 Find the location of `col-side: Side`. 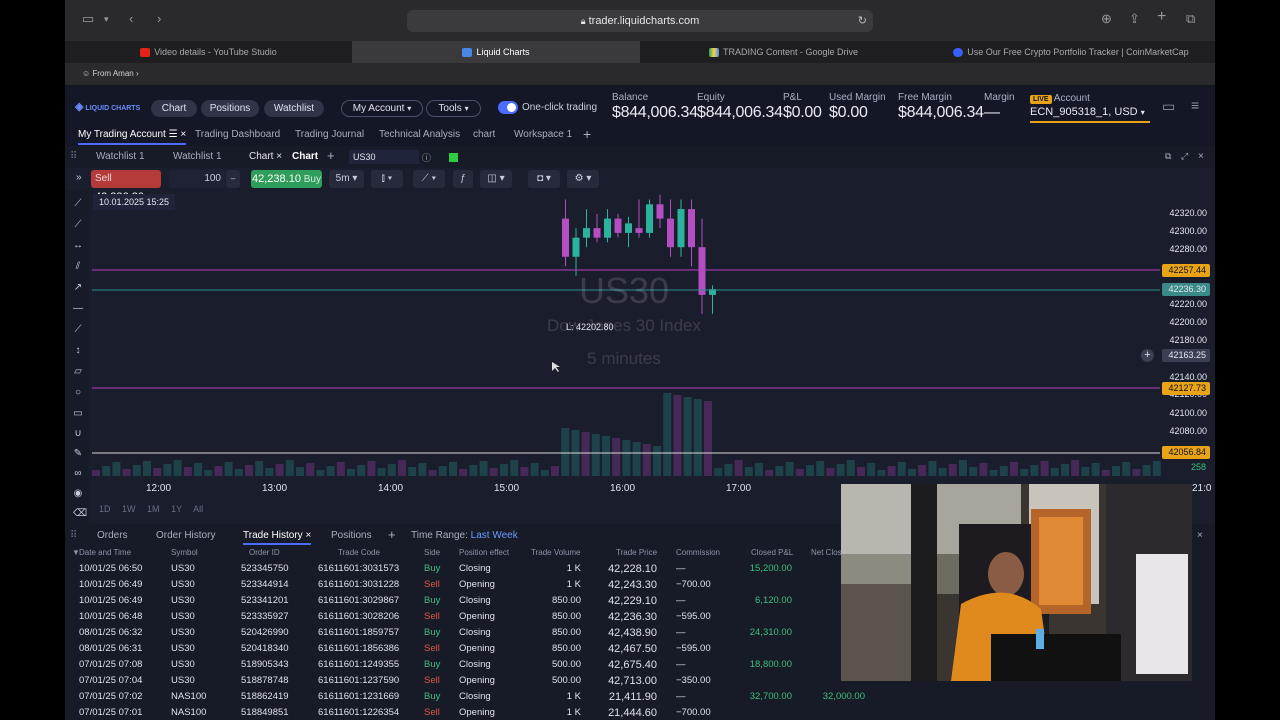

col-side: Side is located at coordinates (432, 552).